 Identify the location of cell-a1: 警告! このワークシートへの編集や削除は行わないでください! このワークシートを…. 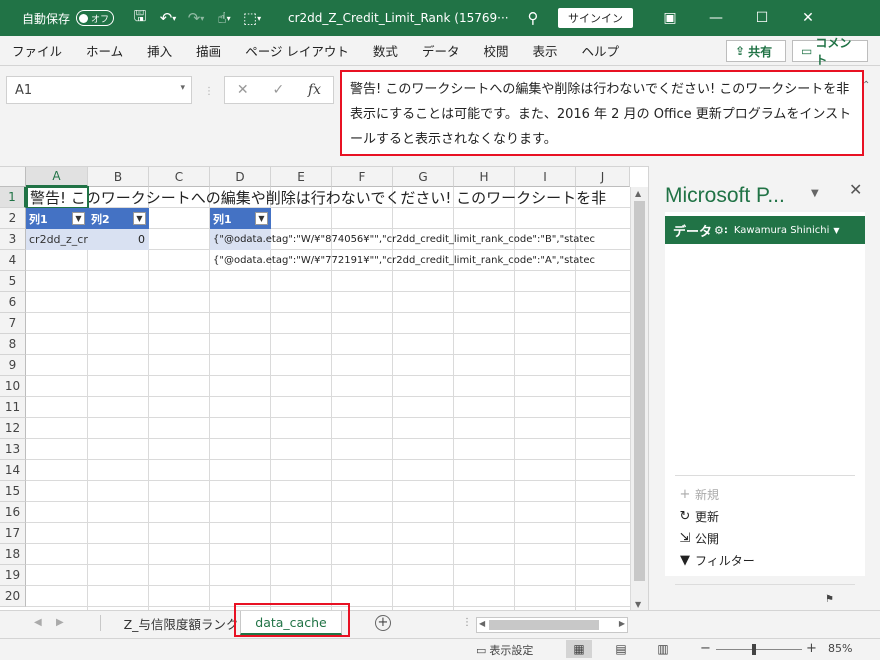
(328, 197).